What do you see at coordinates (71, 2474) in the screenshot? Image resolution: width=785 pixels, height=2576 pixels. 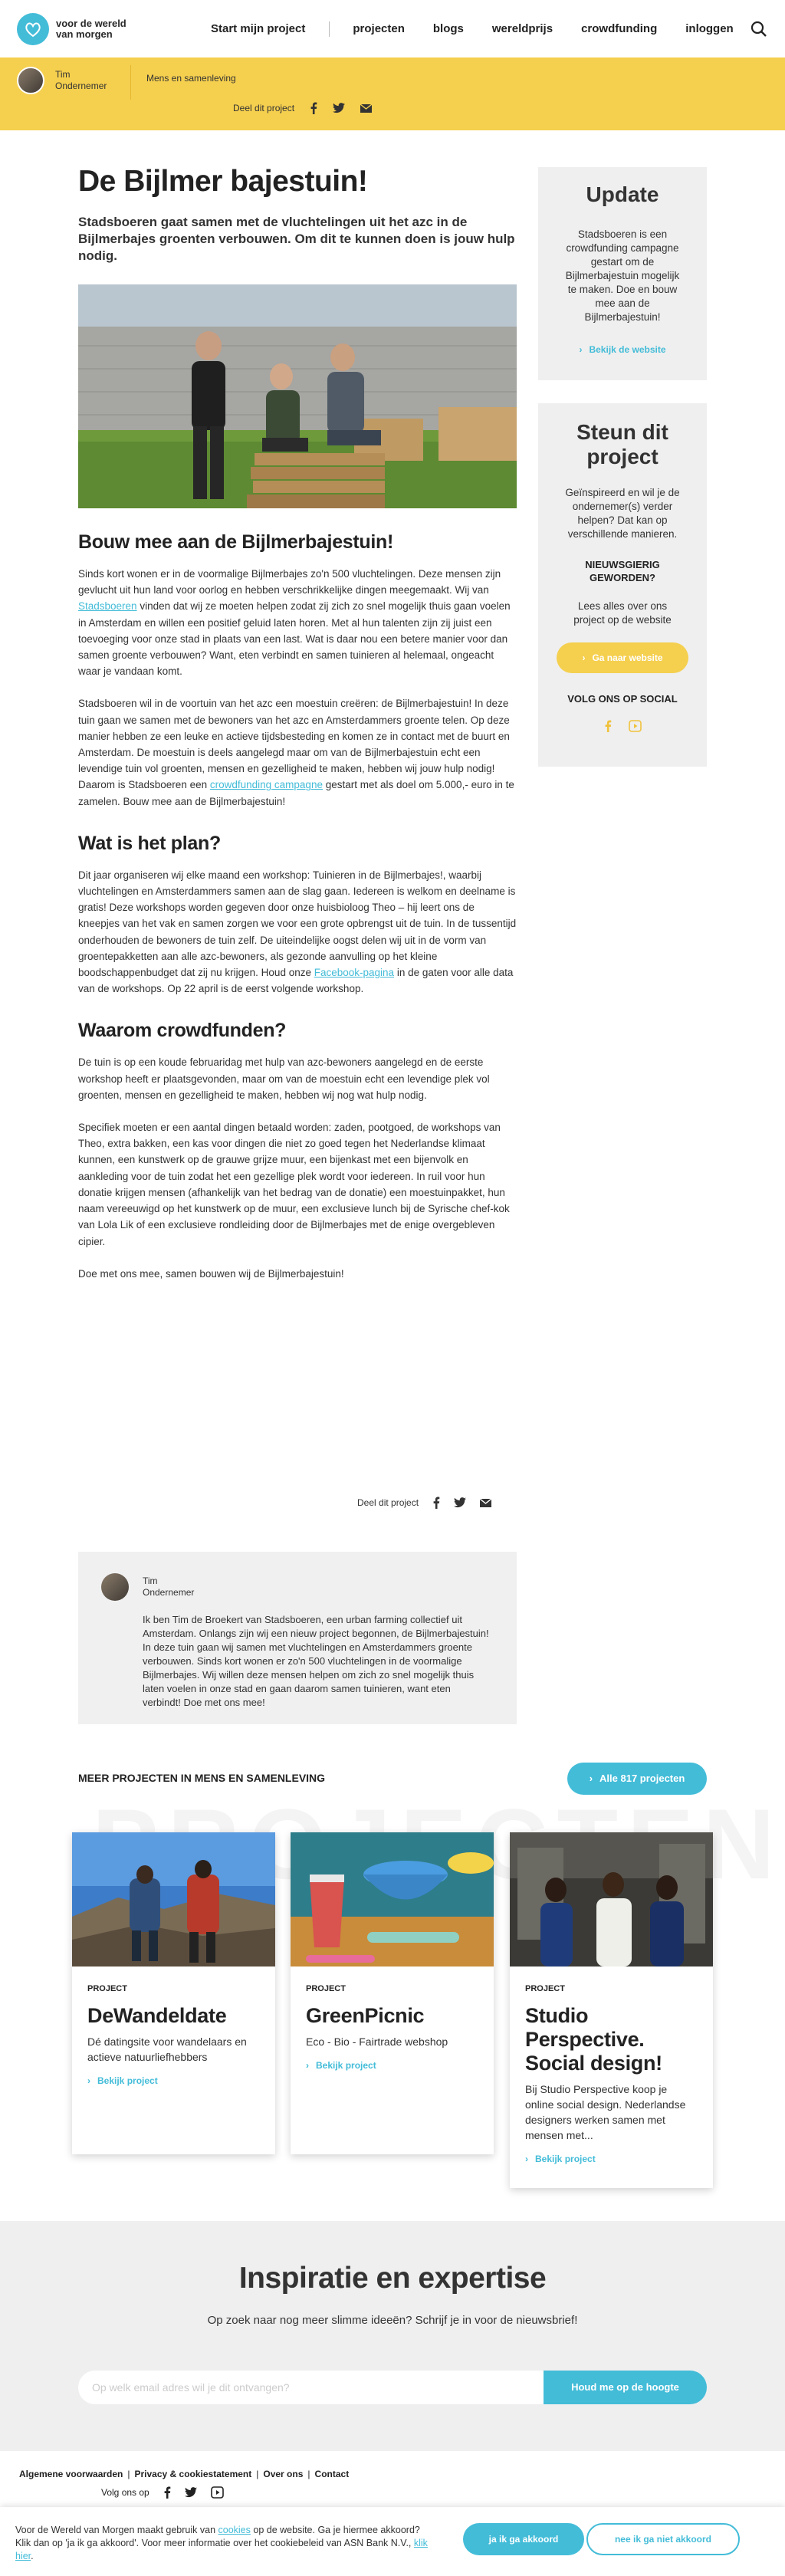 I see `footer-link-voorwaarden: Algemene voorwaarden` at bounding box center [71, 2474].